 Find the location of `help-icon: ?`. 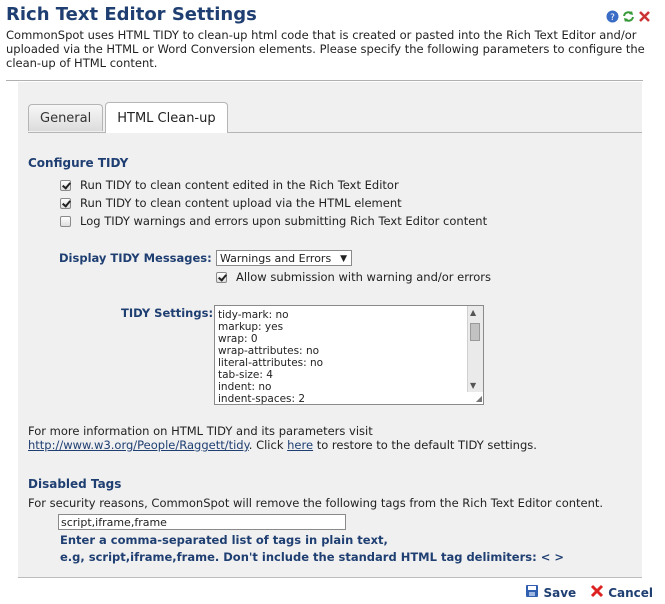

help-icon: ? is located at coordinates (612, 16).